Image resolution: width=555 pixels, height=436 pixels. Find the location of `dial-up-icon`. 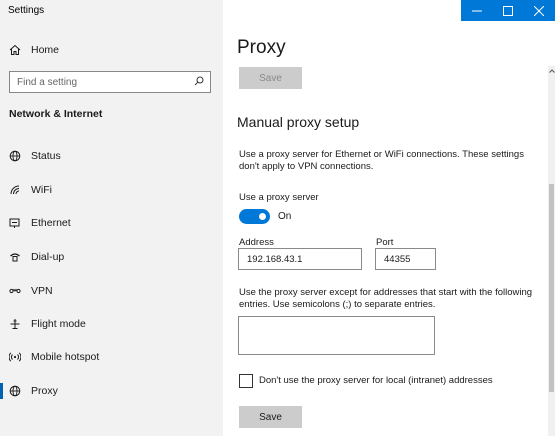

dial-up-icon is located at coordinates (14, 257).